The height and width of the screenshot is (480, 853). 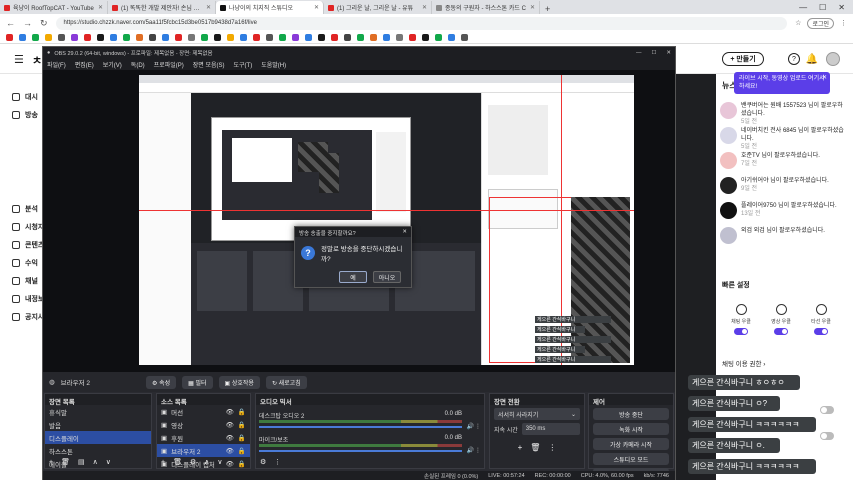 I want to click on quick-setting: 채팅 우클, so click(x=741, y=319).